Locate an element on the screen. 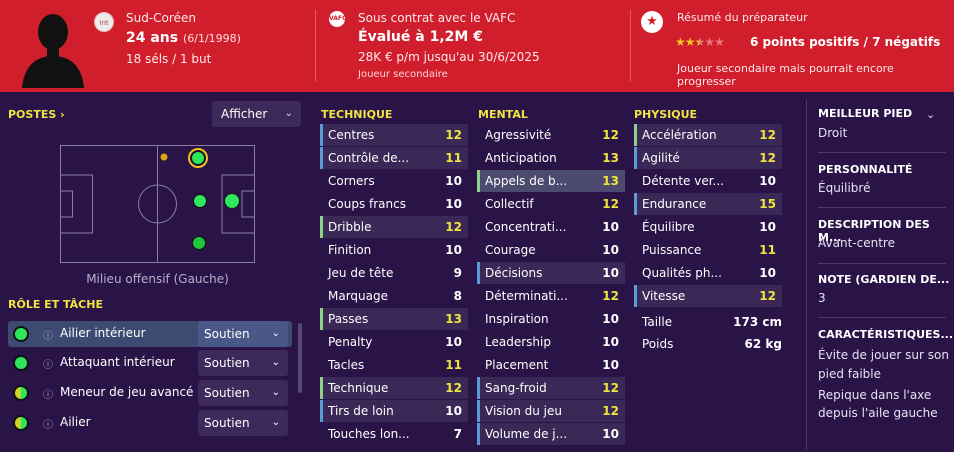 The height and width of the screenshot is (452, 954). trait-line: depuis l'aile gauche is located at coordinates (878, 413).